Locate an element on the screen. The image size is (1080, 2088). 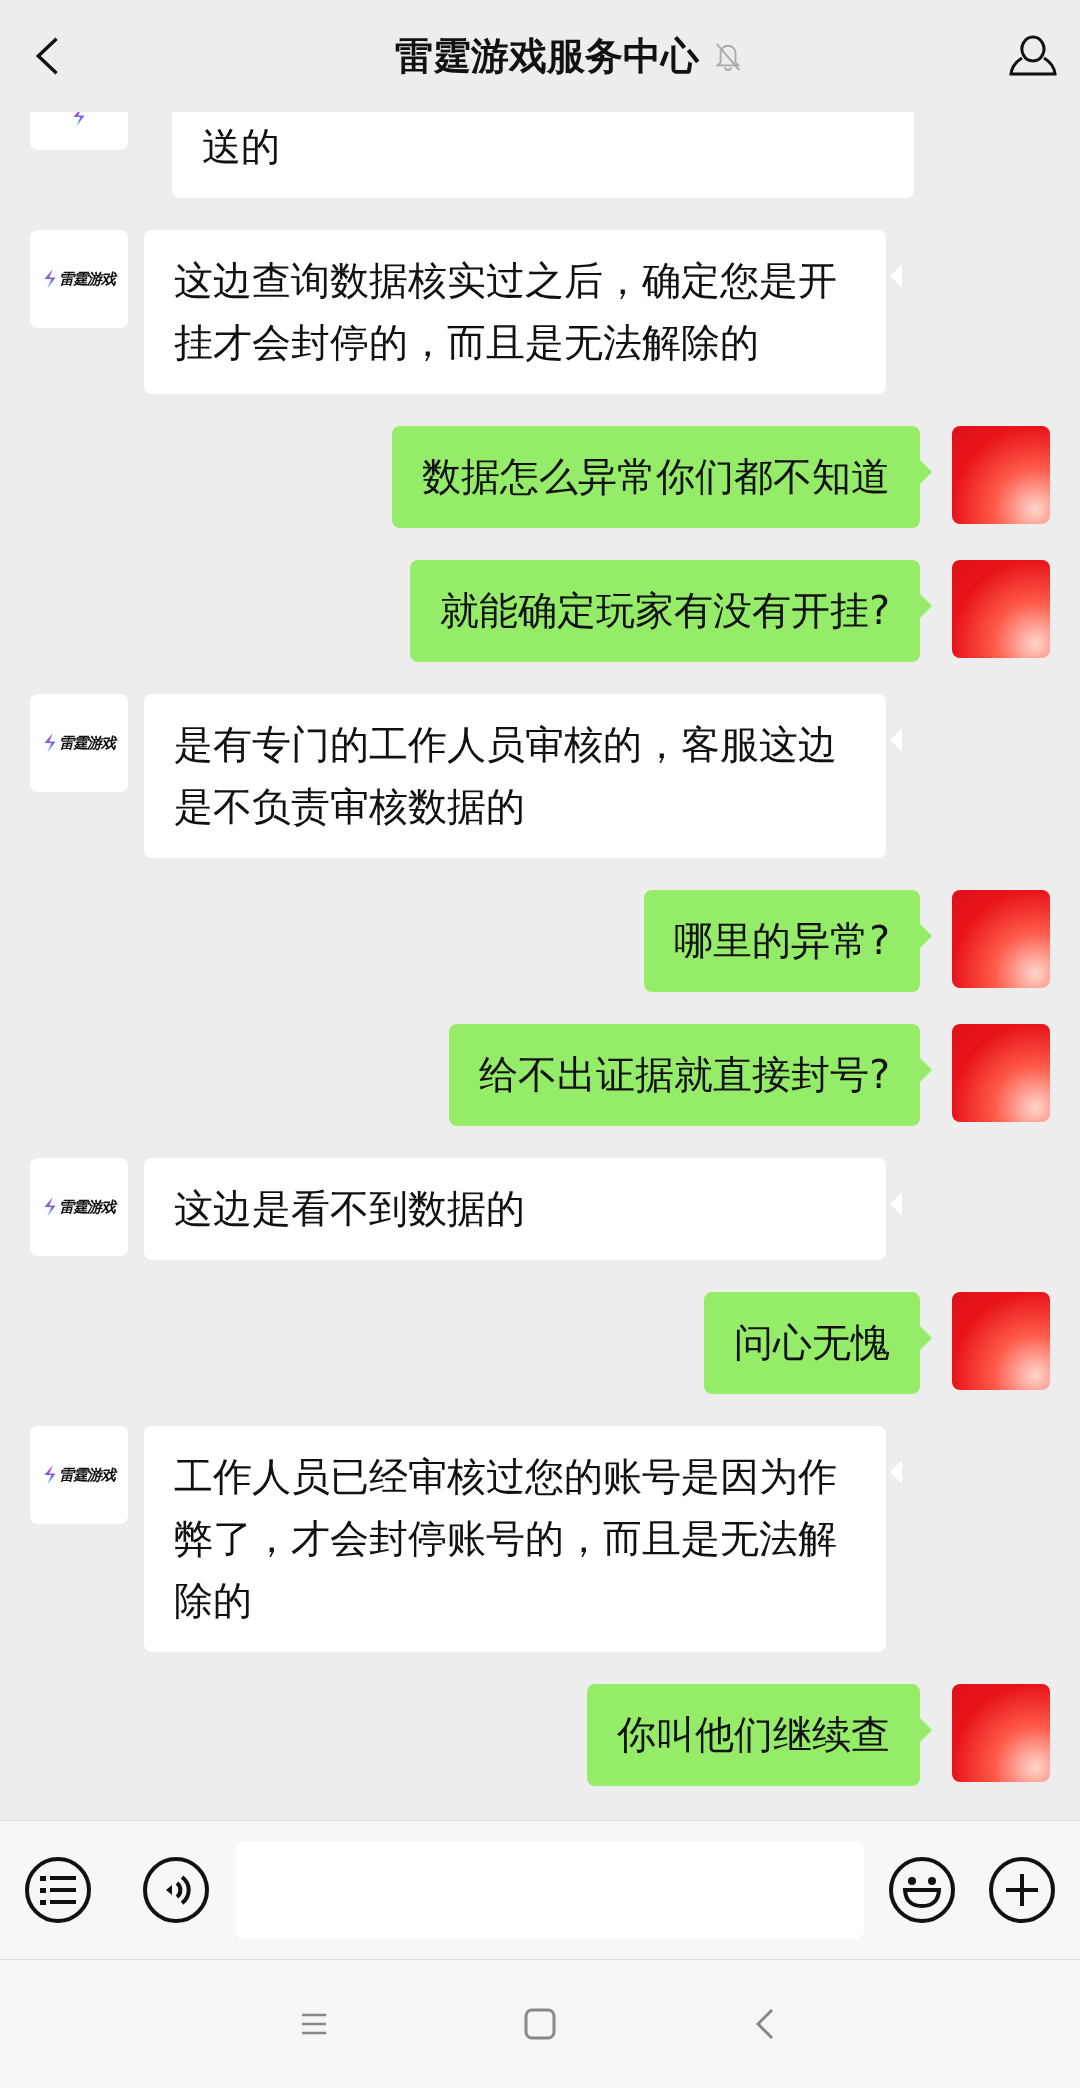
add-icon is located at coordinates (1022, 1890).